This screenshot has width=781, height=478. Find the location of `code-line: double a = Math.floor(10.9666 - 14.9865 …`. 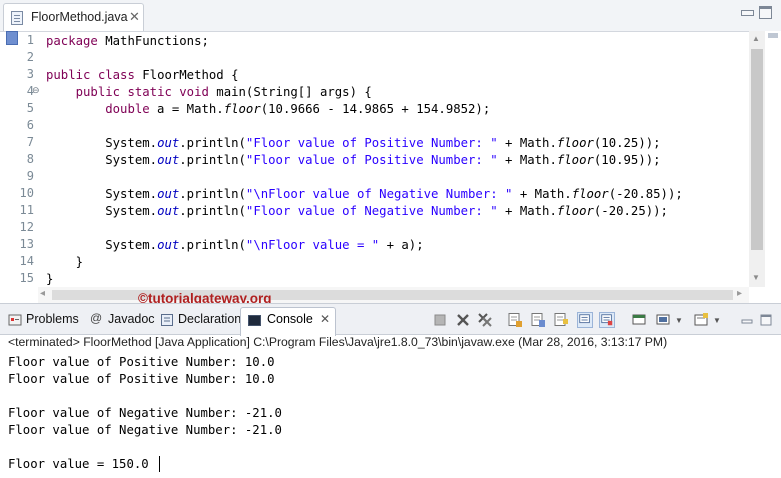

code-line: double a = Math.floor(10.9666 - 14.9865 … is located at coordinates (268, 109).